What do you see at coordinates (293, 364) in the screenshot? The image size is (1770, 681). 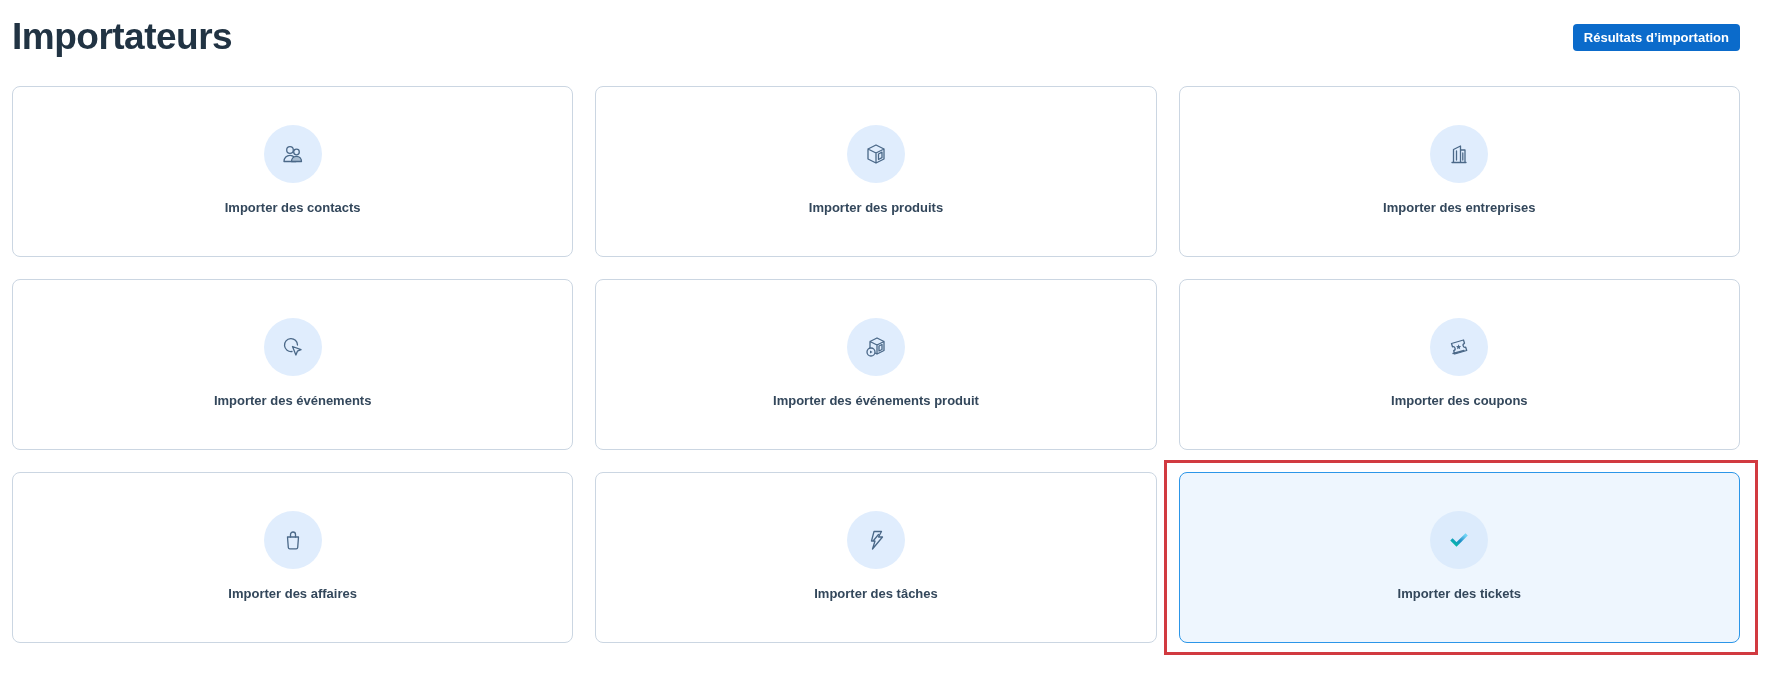 I see `importer-card: Importer des événements` at bounding box center [293, 364].